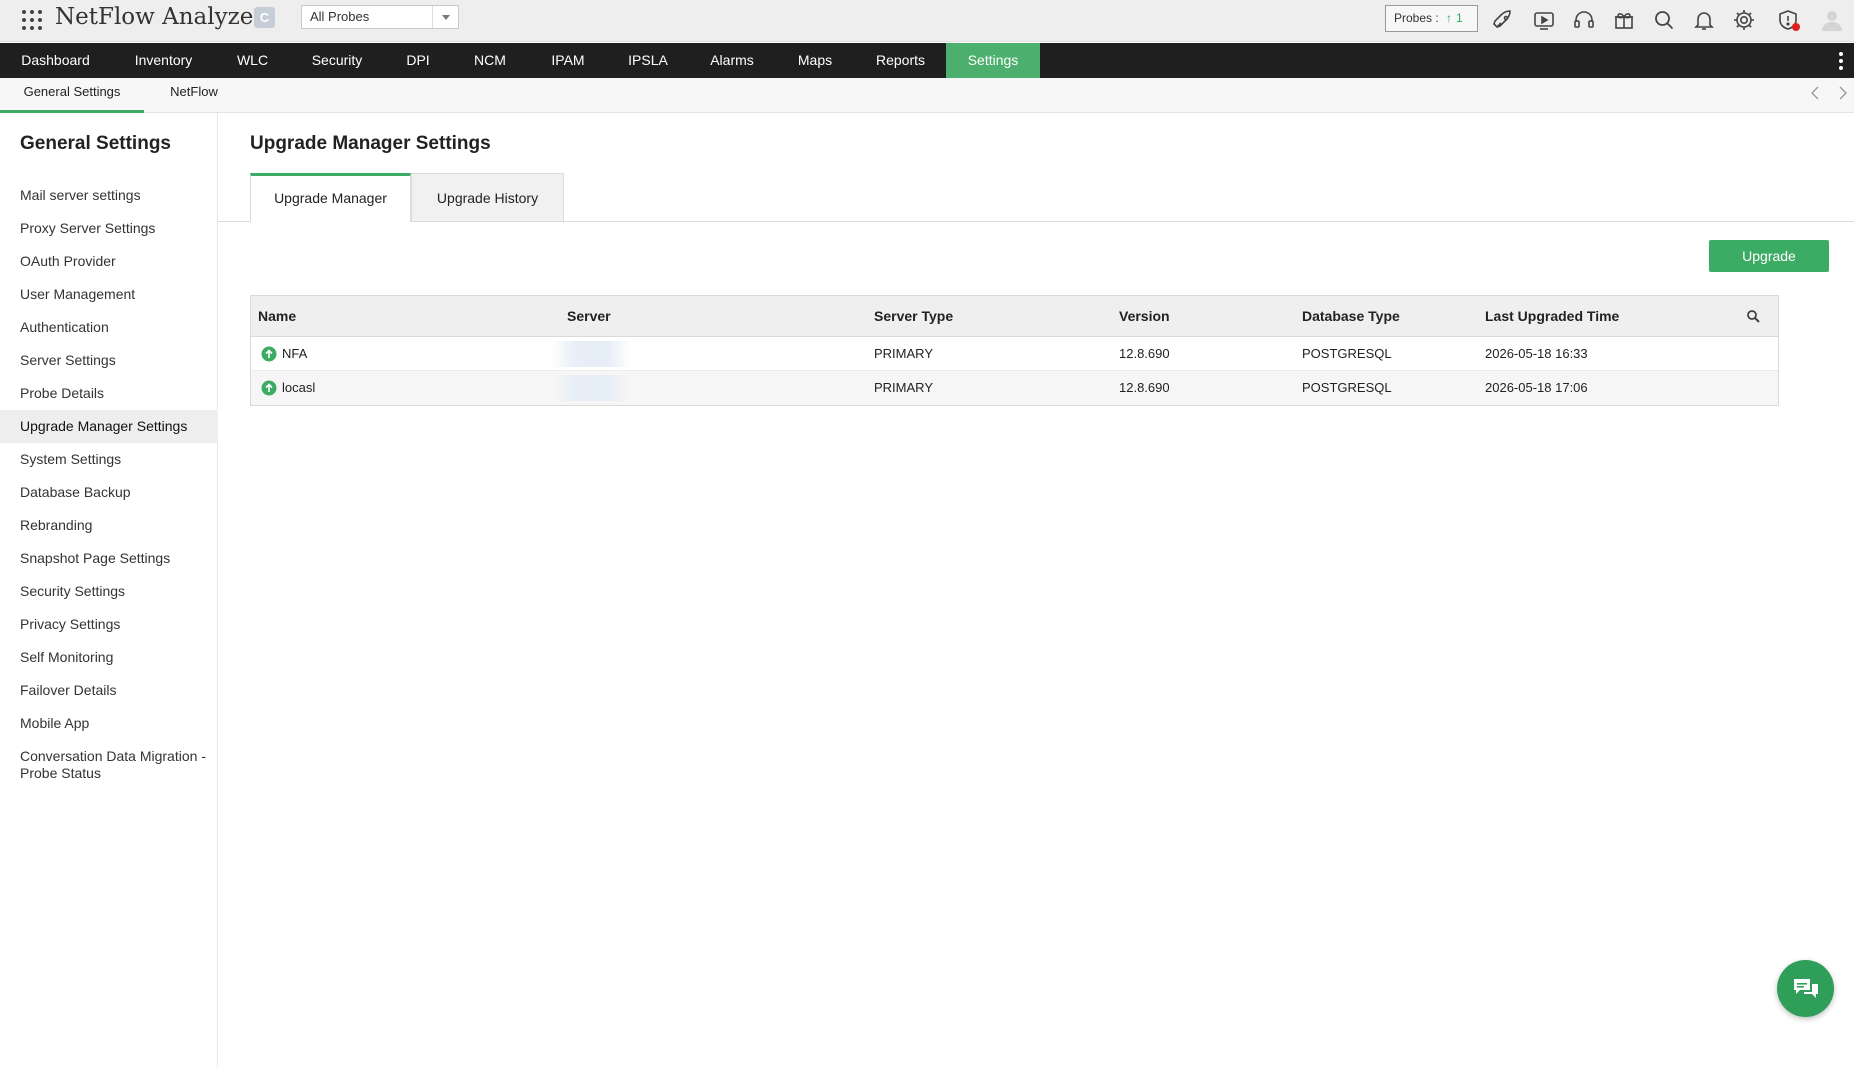 This screenshot has width=1854, height=1067. What do you see at coordinates (1624, 20) in the screenshot?
I see `gift-icon` at bounding box center [1624, 20].